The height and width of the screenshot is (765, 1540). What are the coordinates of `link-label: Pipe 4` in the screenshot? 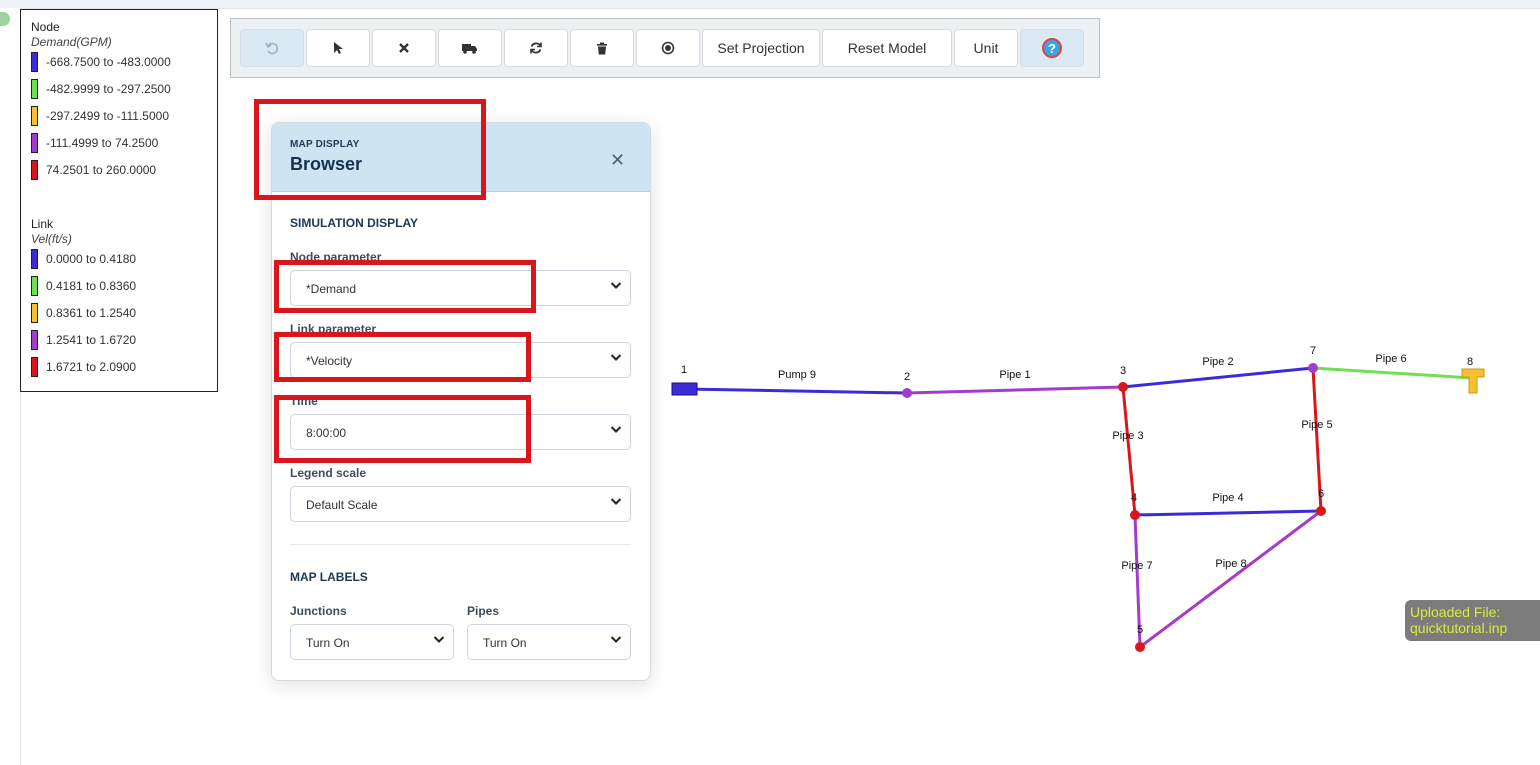 It's located at (1227, 498).